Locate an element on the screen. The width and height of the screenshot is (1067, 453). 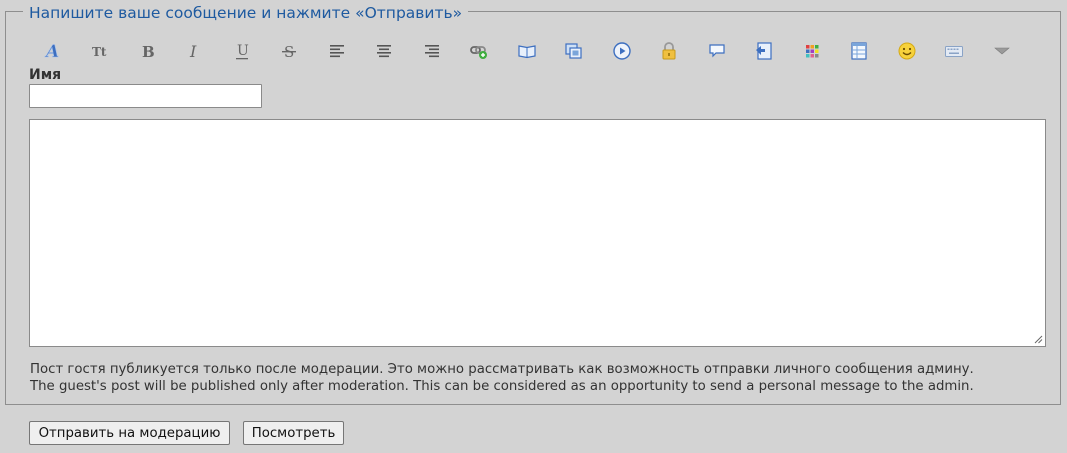
svg-text: A is located at coordinates (51, 51).